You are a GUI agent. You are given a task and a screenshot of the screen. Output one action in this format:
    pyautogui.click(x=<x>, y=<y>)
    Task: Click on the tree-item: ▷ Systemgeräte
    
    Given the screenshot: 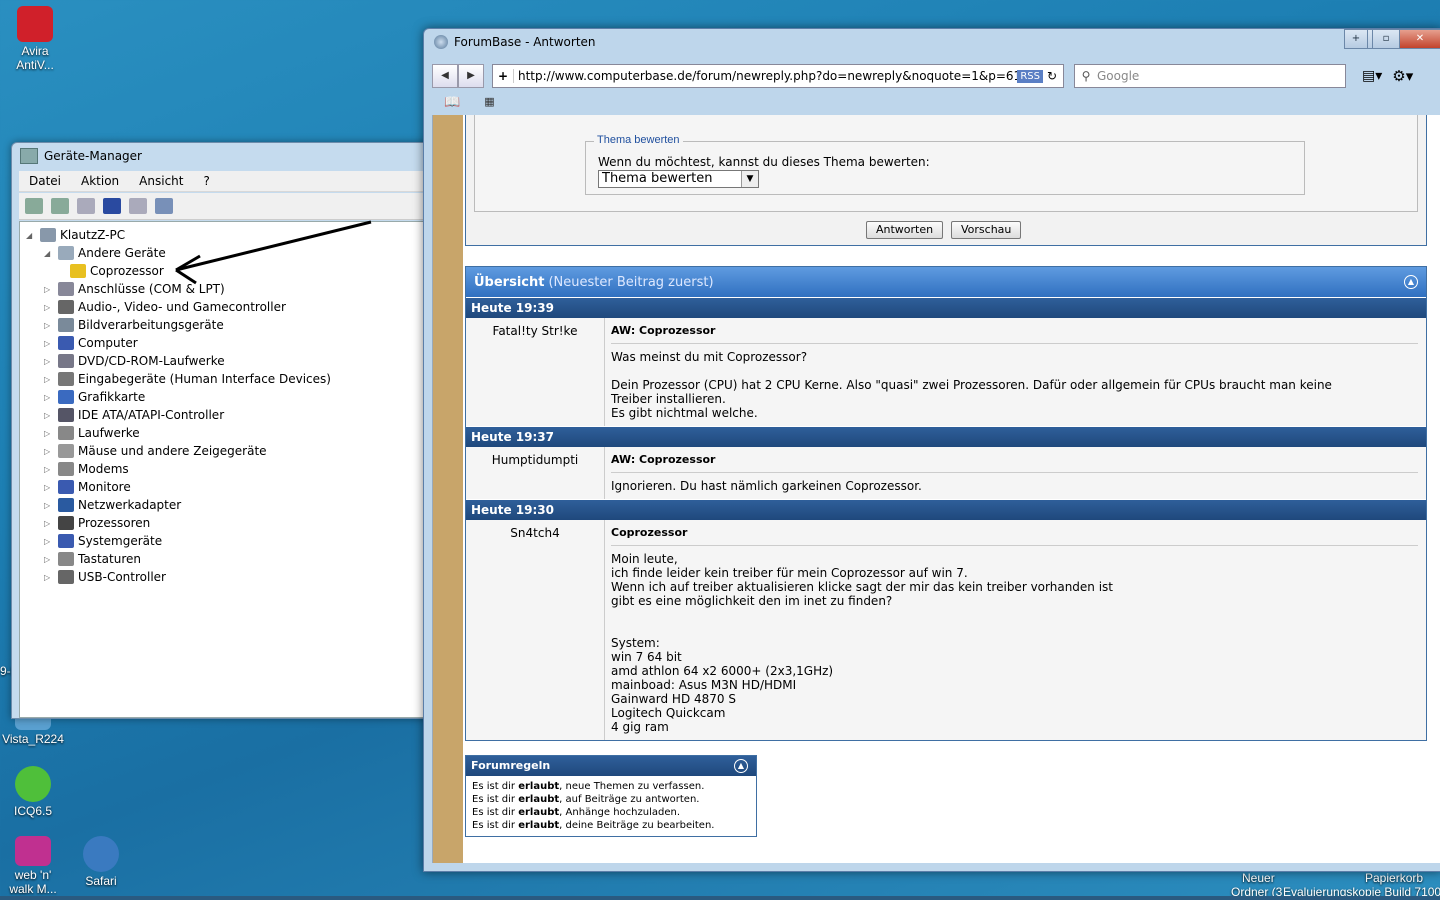 What is the action you would take?
    pyautogui.click(x=103, y=541)
    